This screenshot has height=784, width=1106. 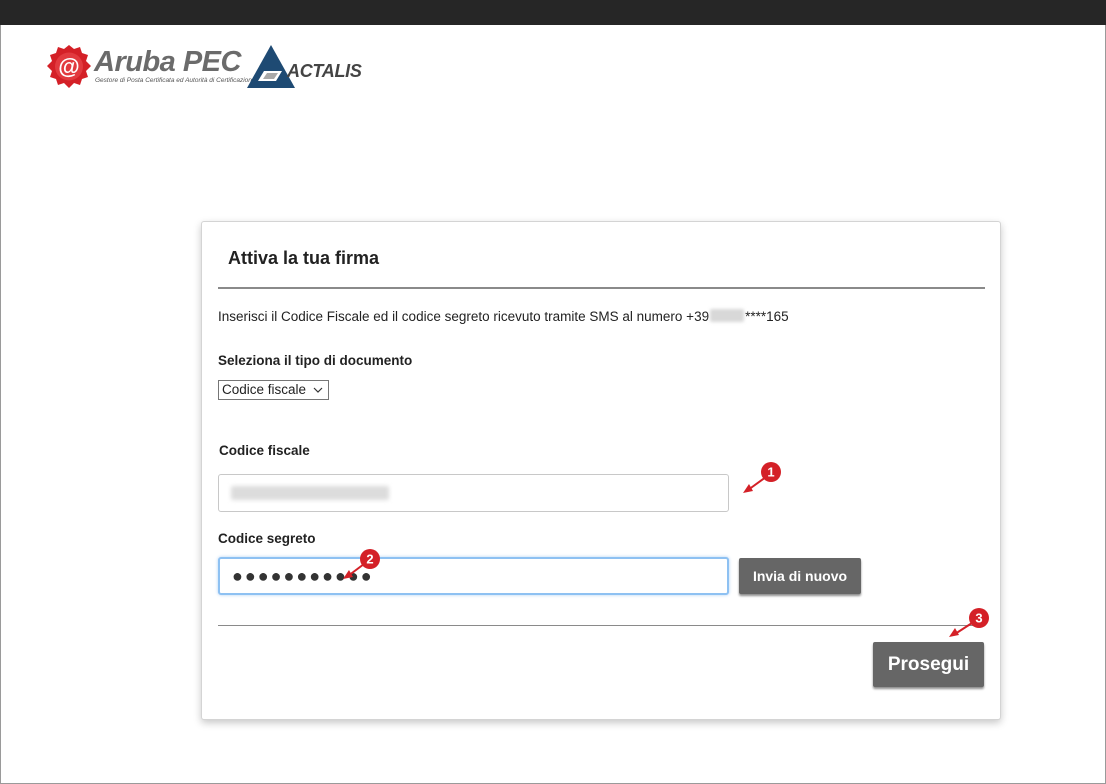 I want to click on codice-segreto-label: Codice segreto, so click(x=267, y=538).